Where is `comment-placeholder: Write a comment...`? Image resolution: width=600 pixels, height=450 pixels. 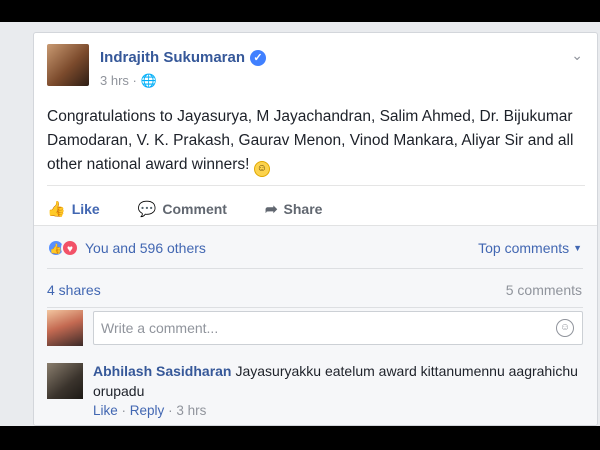 comment-placeholder: Write a comment... is located at coordinates (160, 328).